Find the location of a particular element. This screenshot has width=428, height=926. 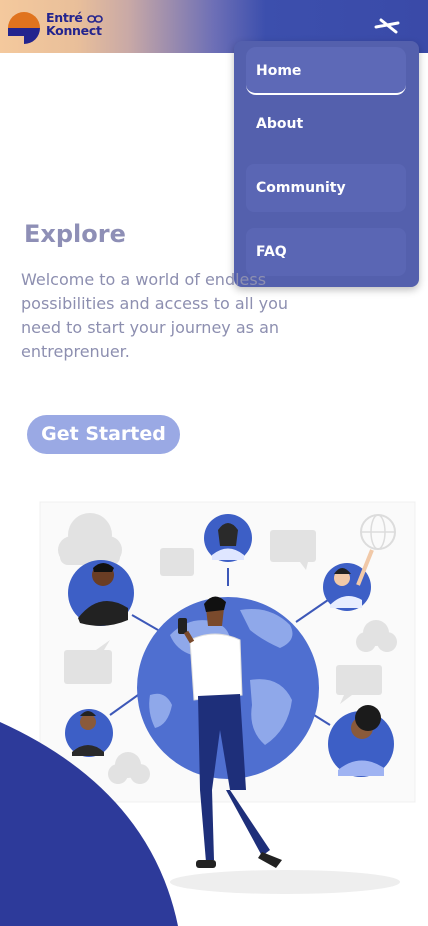

nav-menu: Home About Community FAQ is located at coordinates (326, 164).